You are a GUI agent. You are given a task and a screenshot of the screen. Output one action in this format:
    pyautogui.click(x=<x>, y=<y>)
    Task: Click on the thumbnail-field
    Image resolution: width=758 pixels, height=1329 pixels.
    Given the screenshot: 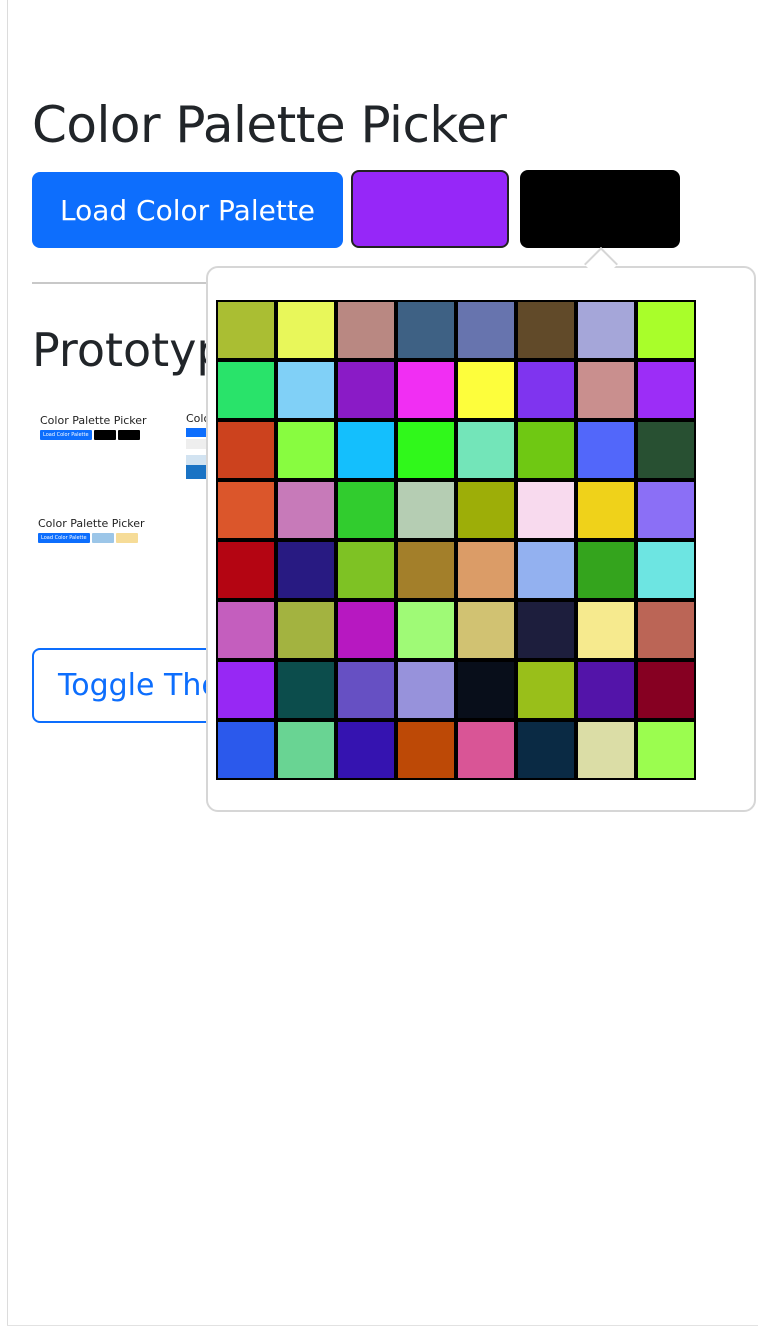 What is the action you would take?
    pyautogui.click(x=196, y=444)
    